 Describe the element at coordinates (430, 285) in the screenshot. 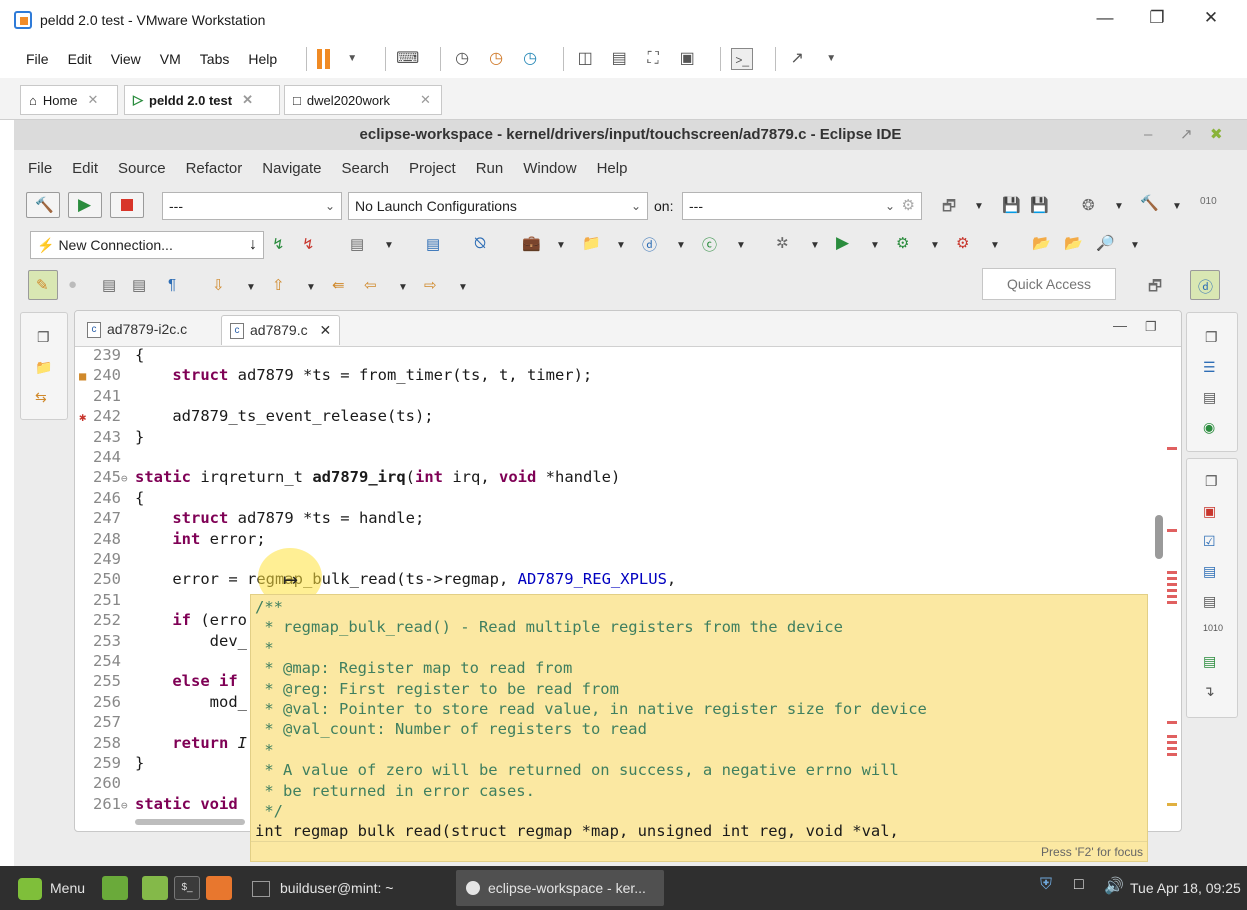

I see `forward-icon: ⇨` at that location.